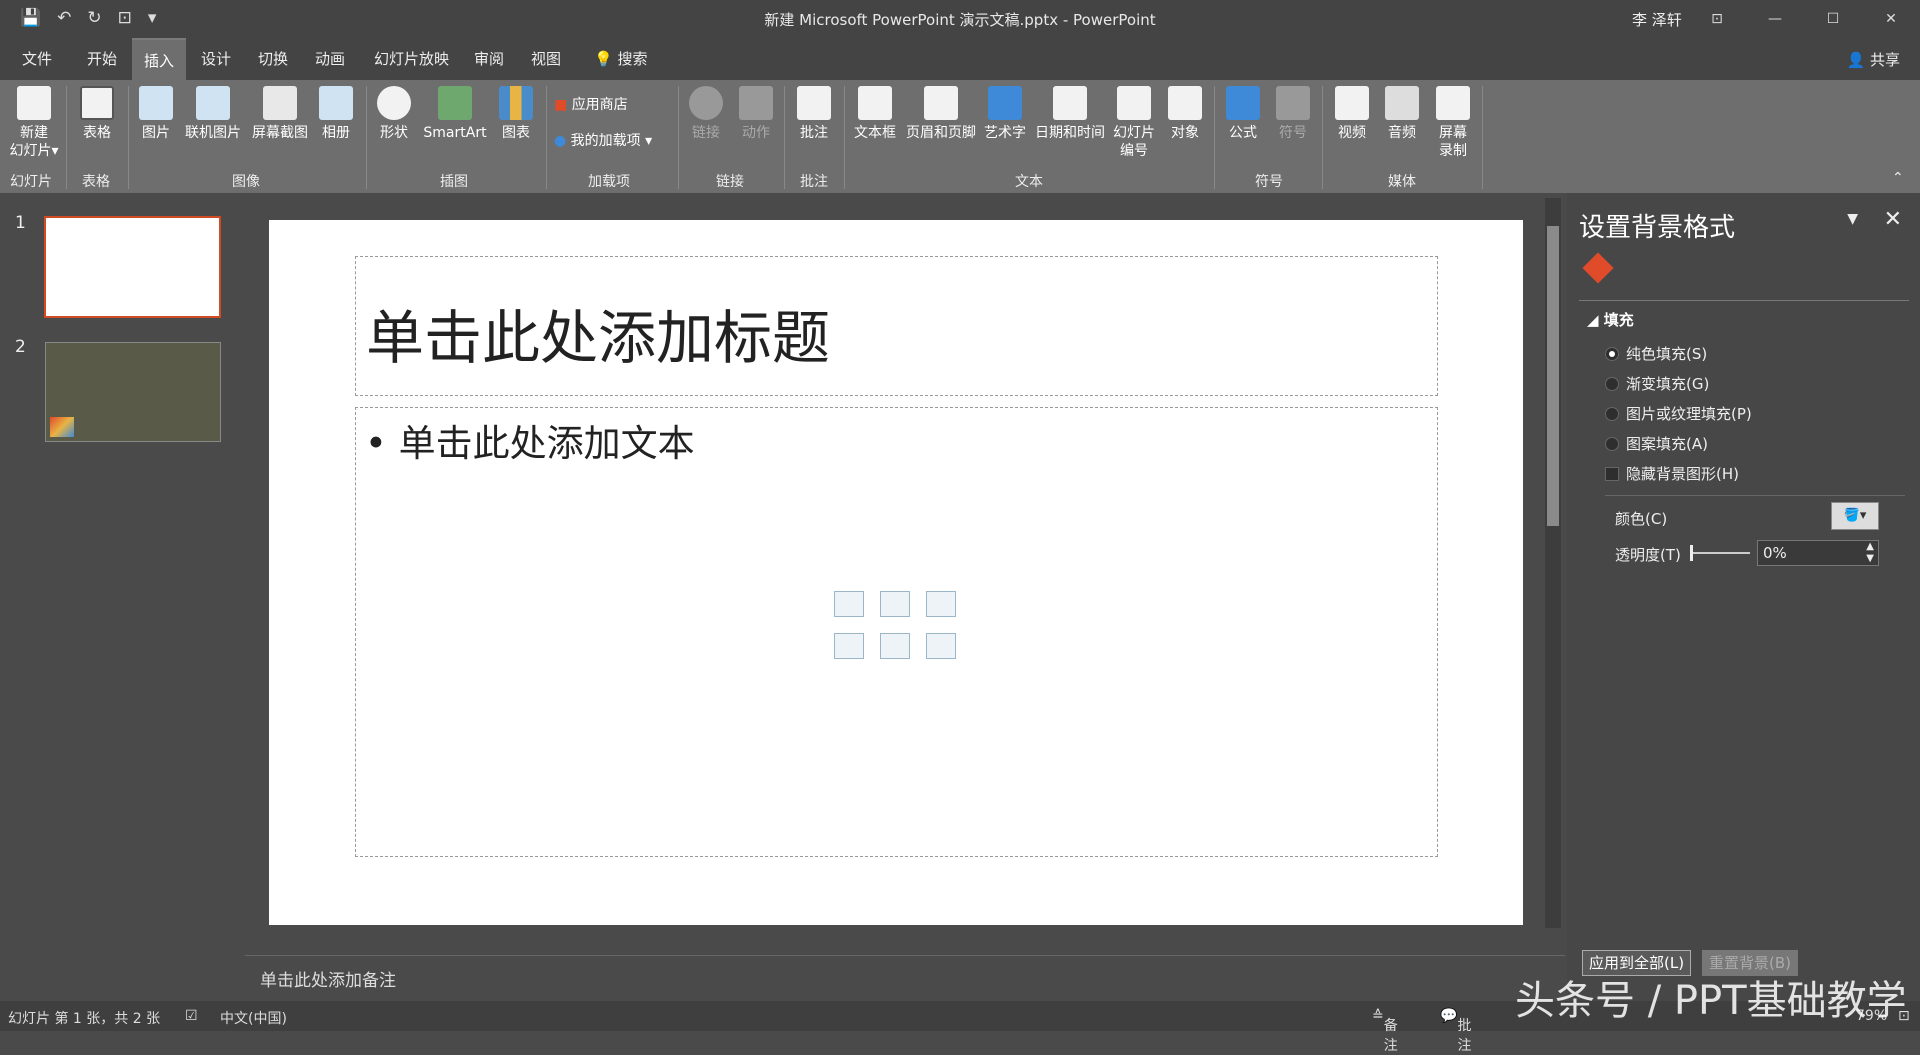  Describe the element at coordinates (605, 141) in the screenshot. I see `my-addins-label: 我的加载项` at that location.